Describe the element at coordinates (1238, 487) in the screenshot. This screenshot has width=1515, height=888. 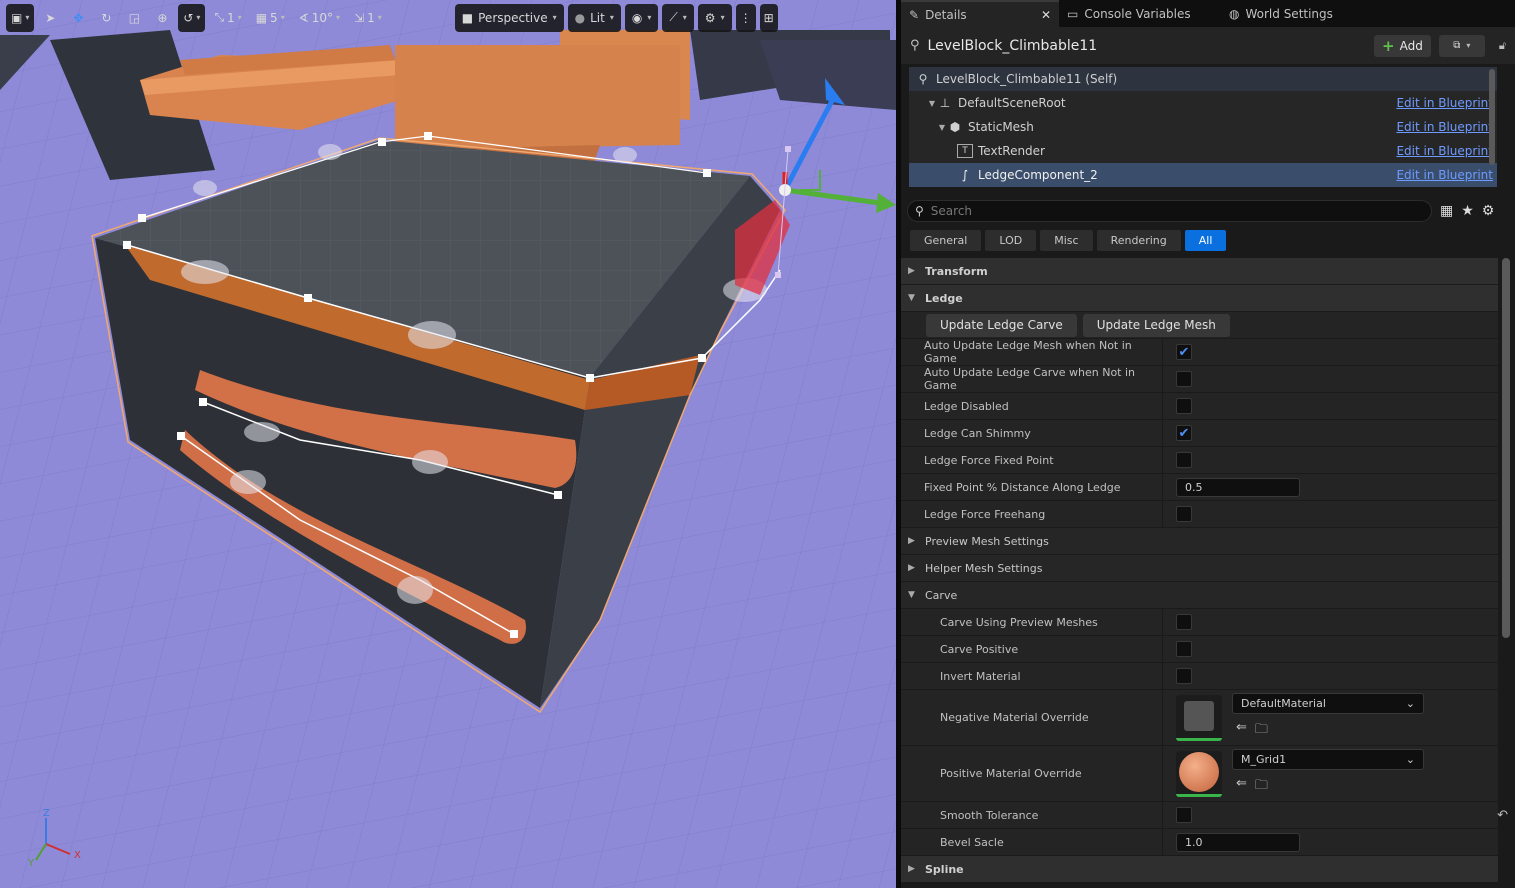
I see `fixed-point-distance-input: 0.5` at that location.